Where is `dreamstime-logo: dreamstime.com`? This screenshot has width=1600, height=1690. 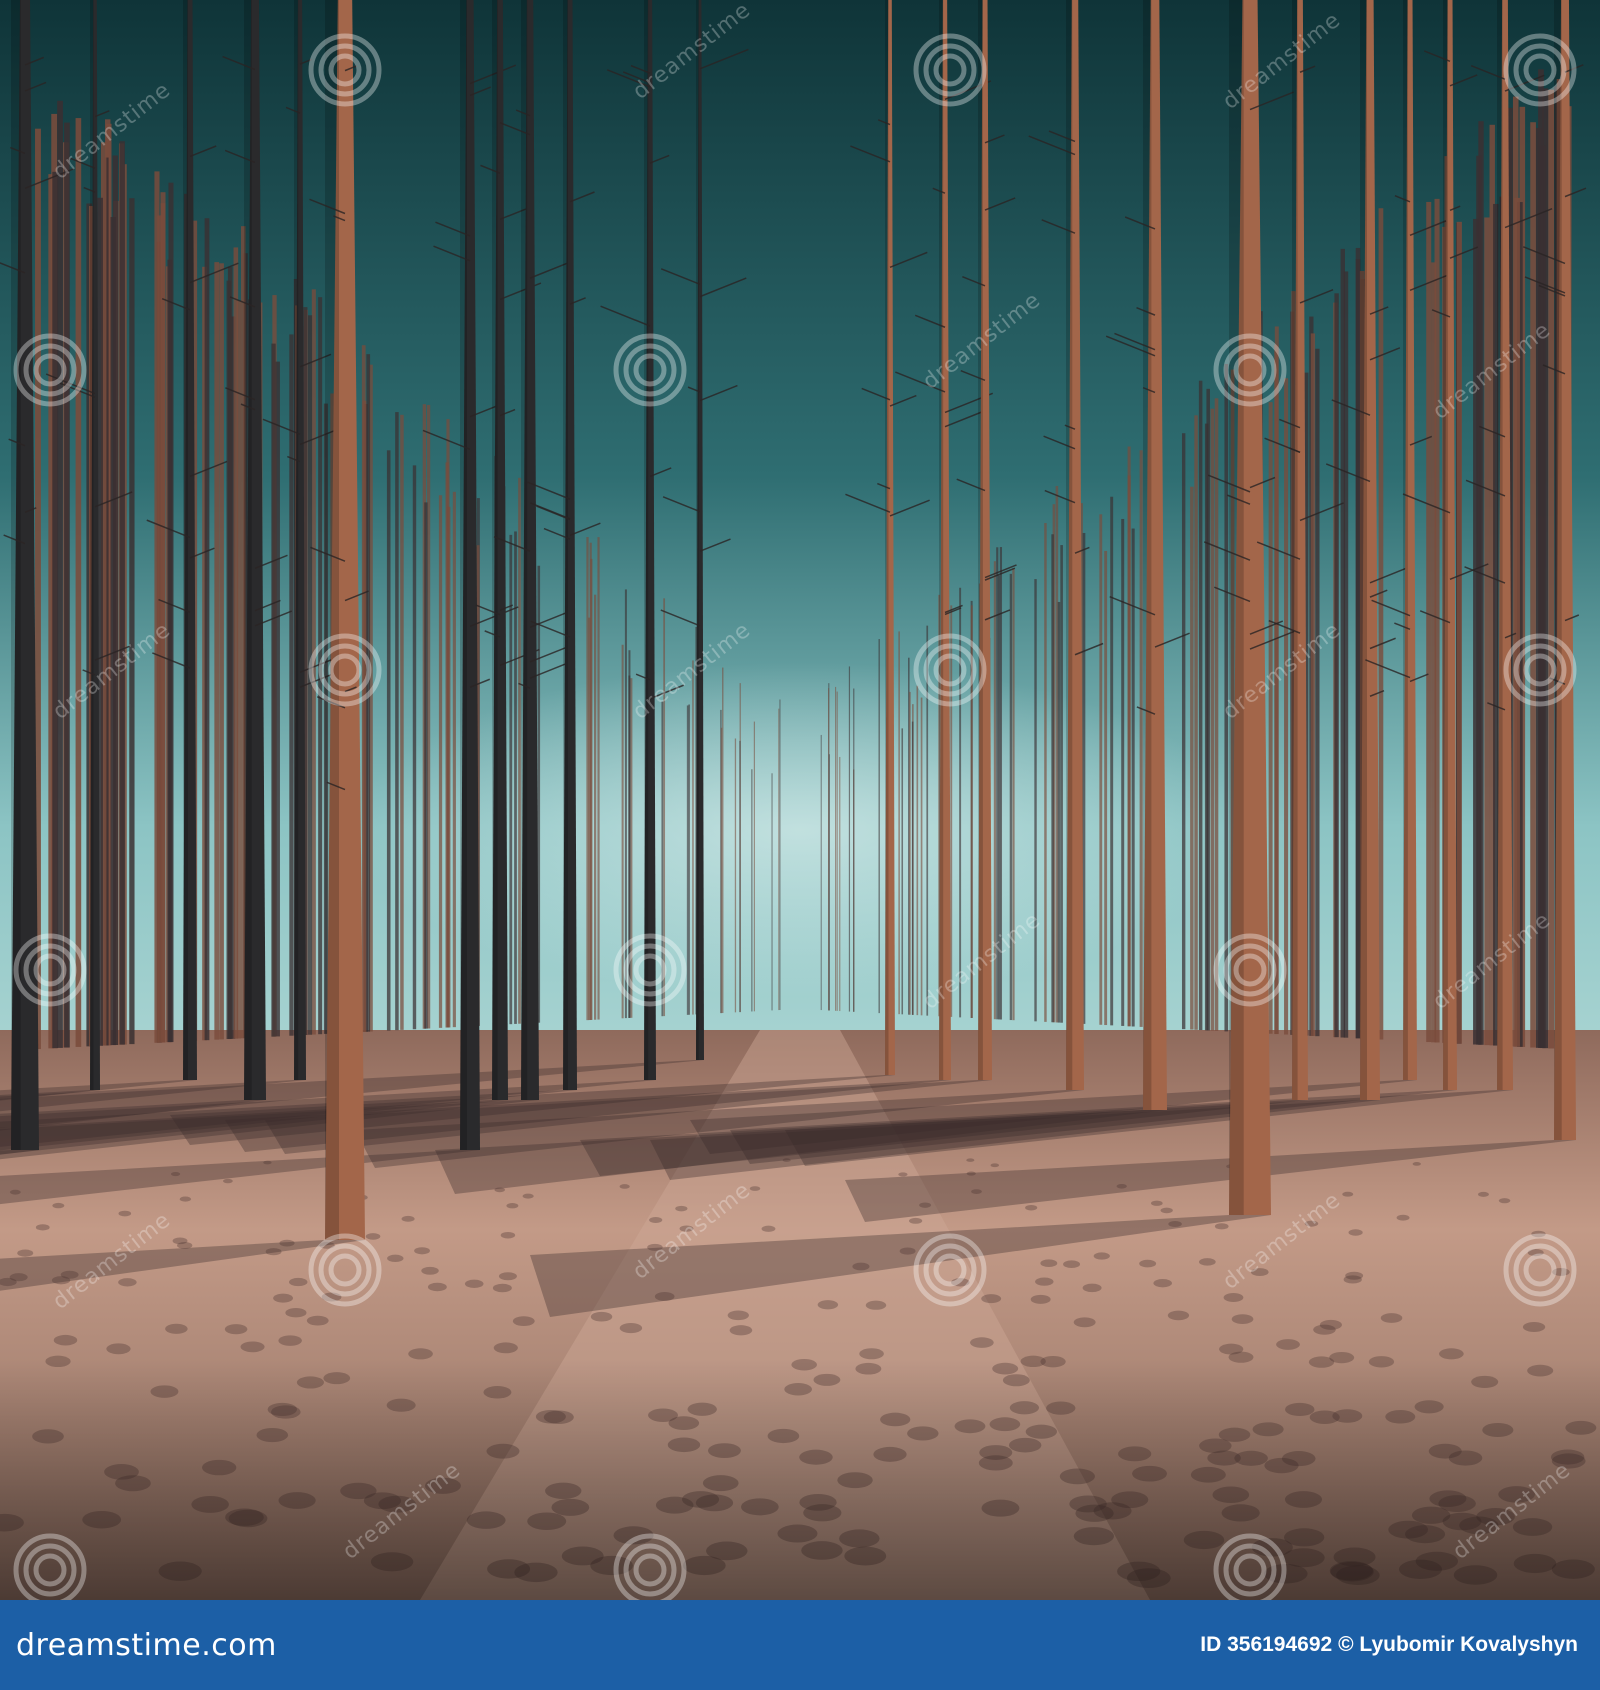
dreamstime-logo: dreamstime.com is located at coordinates (146, 1645).